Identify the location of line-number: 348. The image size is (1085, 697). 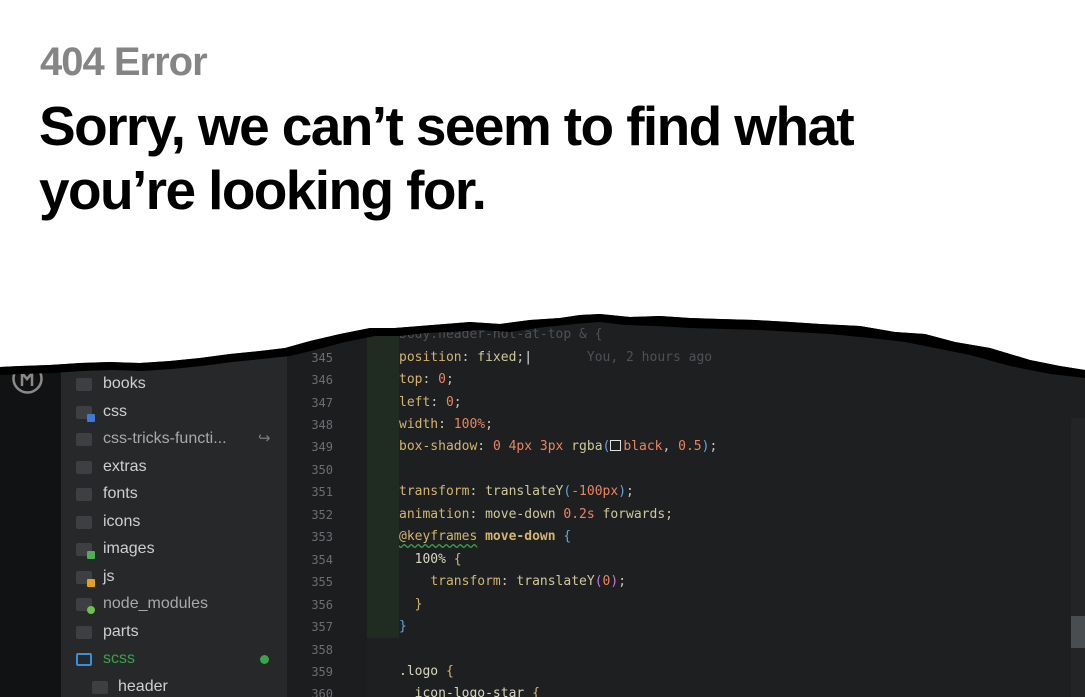
(322, 425).